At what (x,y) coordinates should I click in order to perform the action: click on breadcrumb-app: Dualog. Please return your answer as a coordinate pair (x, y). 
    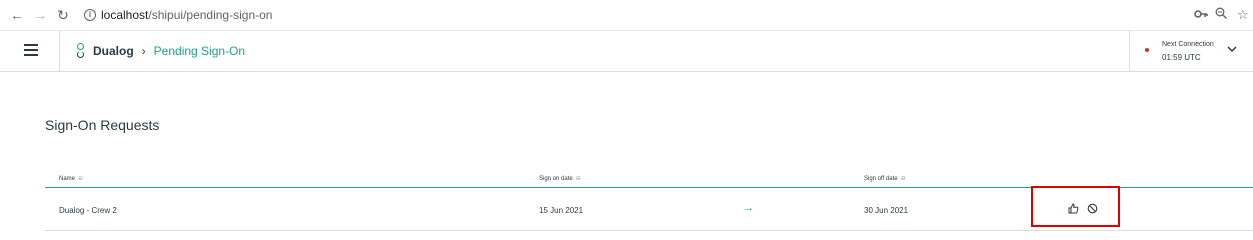
    Looking at the image, I should click on (113, 51).